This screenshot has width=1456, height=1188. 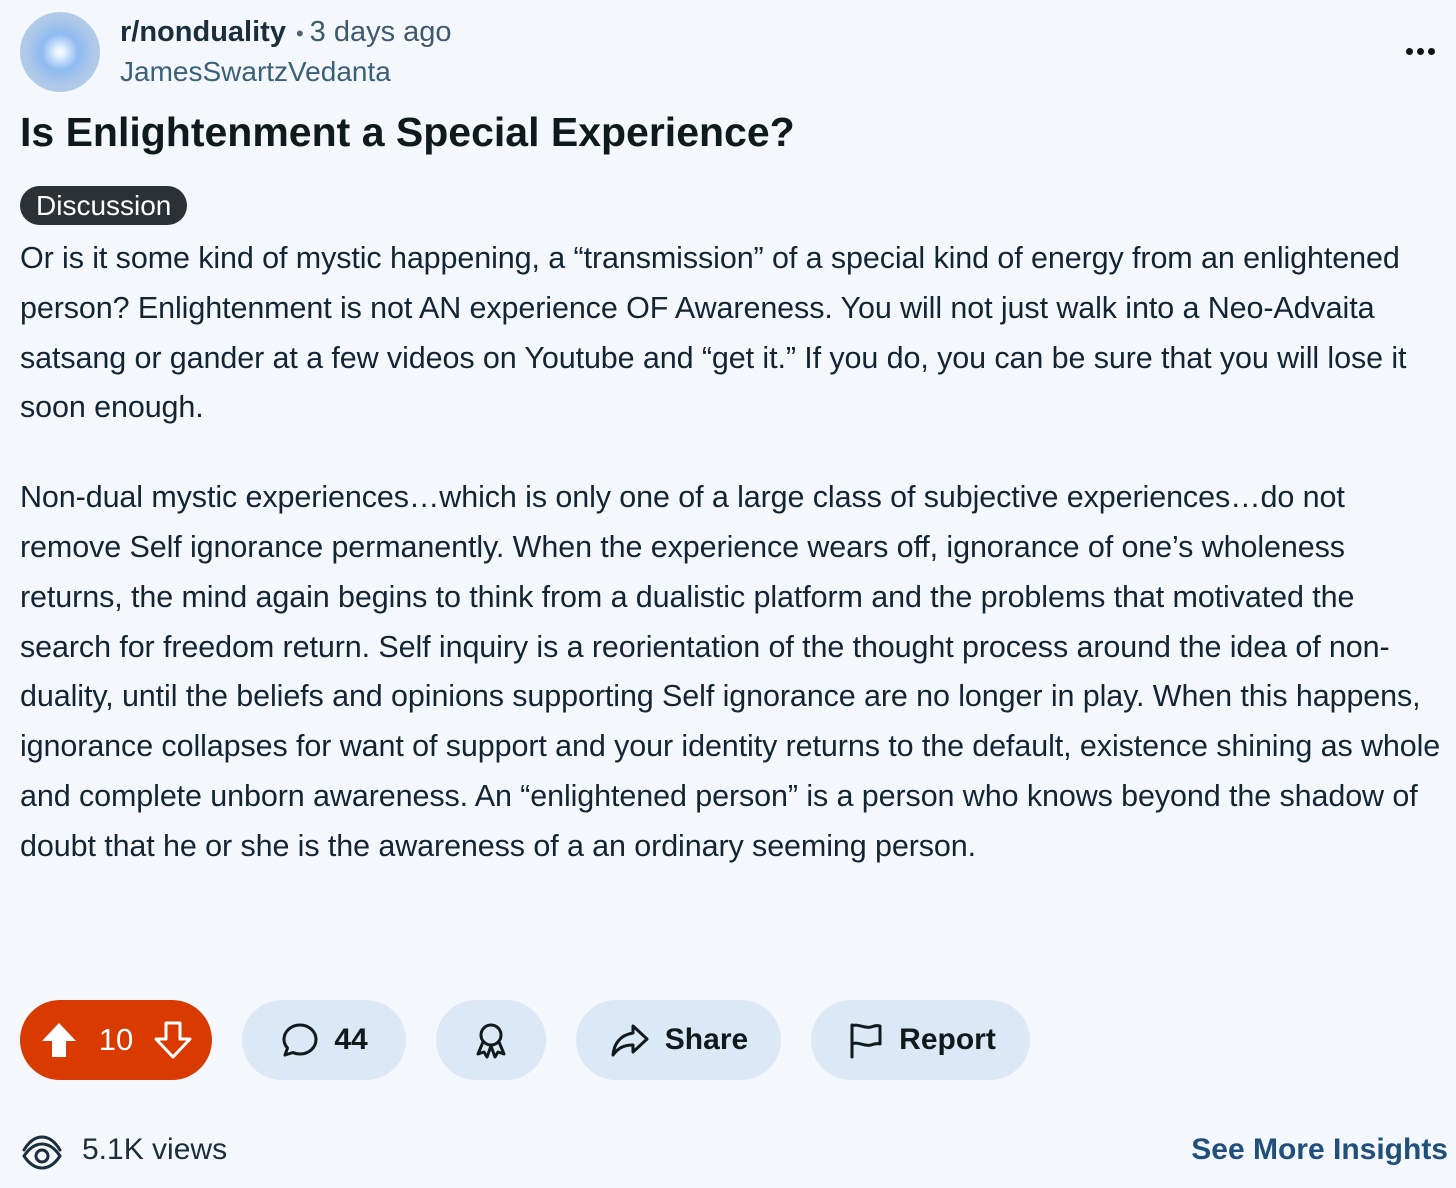 I want to click on post-meta: r/nonduality • 3 days ago, so click(x=286, y=33).